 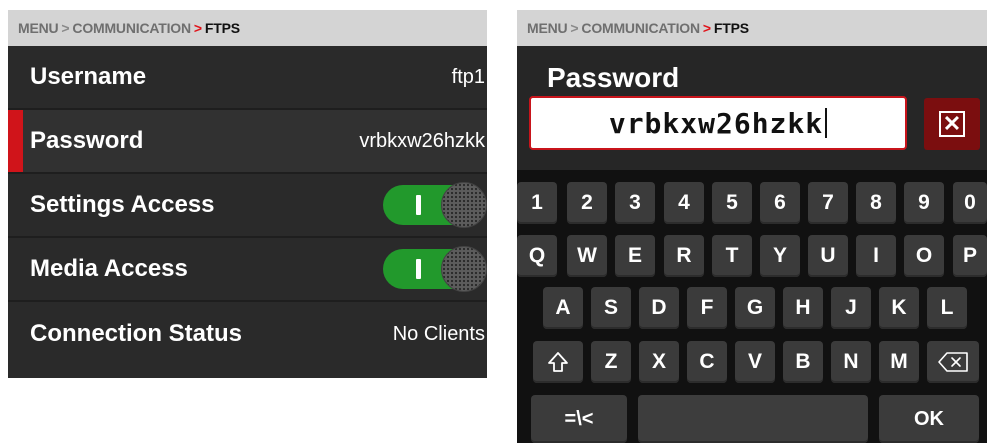 What do you see at coordinates (87, 140) in the screenshot?
I see `password-label: Password` at bounding box center [87, 140].